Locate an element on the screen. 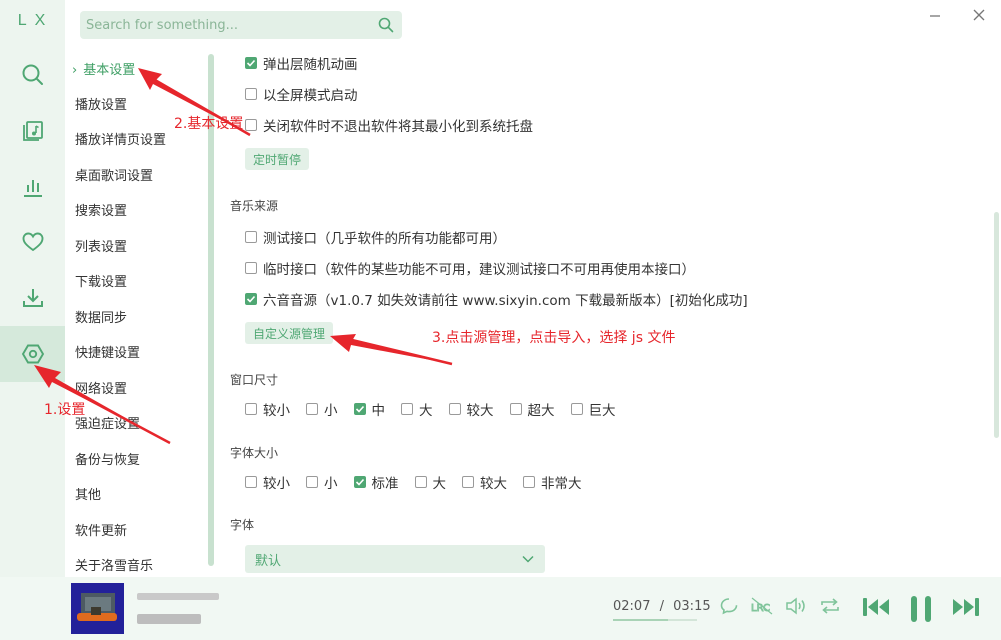  font-select-value: 默认 is located at coordinates (268, 561).